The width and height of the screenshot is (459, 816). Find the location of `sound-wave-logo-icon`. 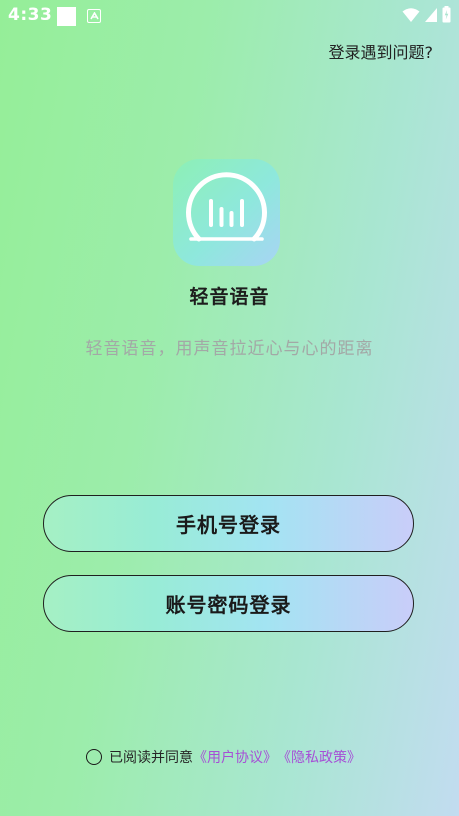

sound-wave-logo-icon is located at coordinates (226, 207).